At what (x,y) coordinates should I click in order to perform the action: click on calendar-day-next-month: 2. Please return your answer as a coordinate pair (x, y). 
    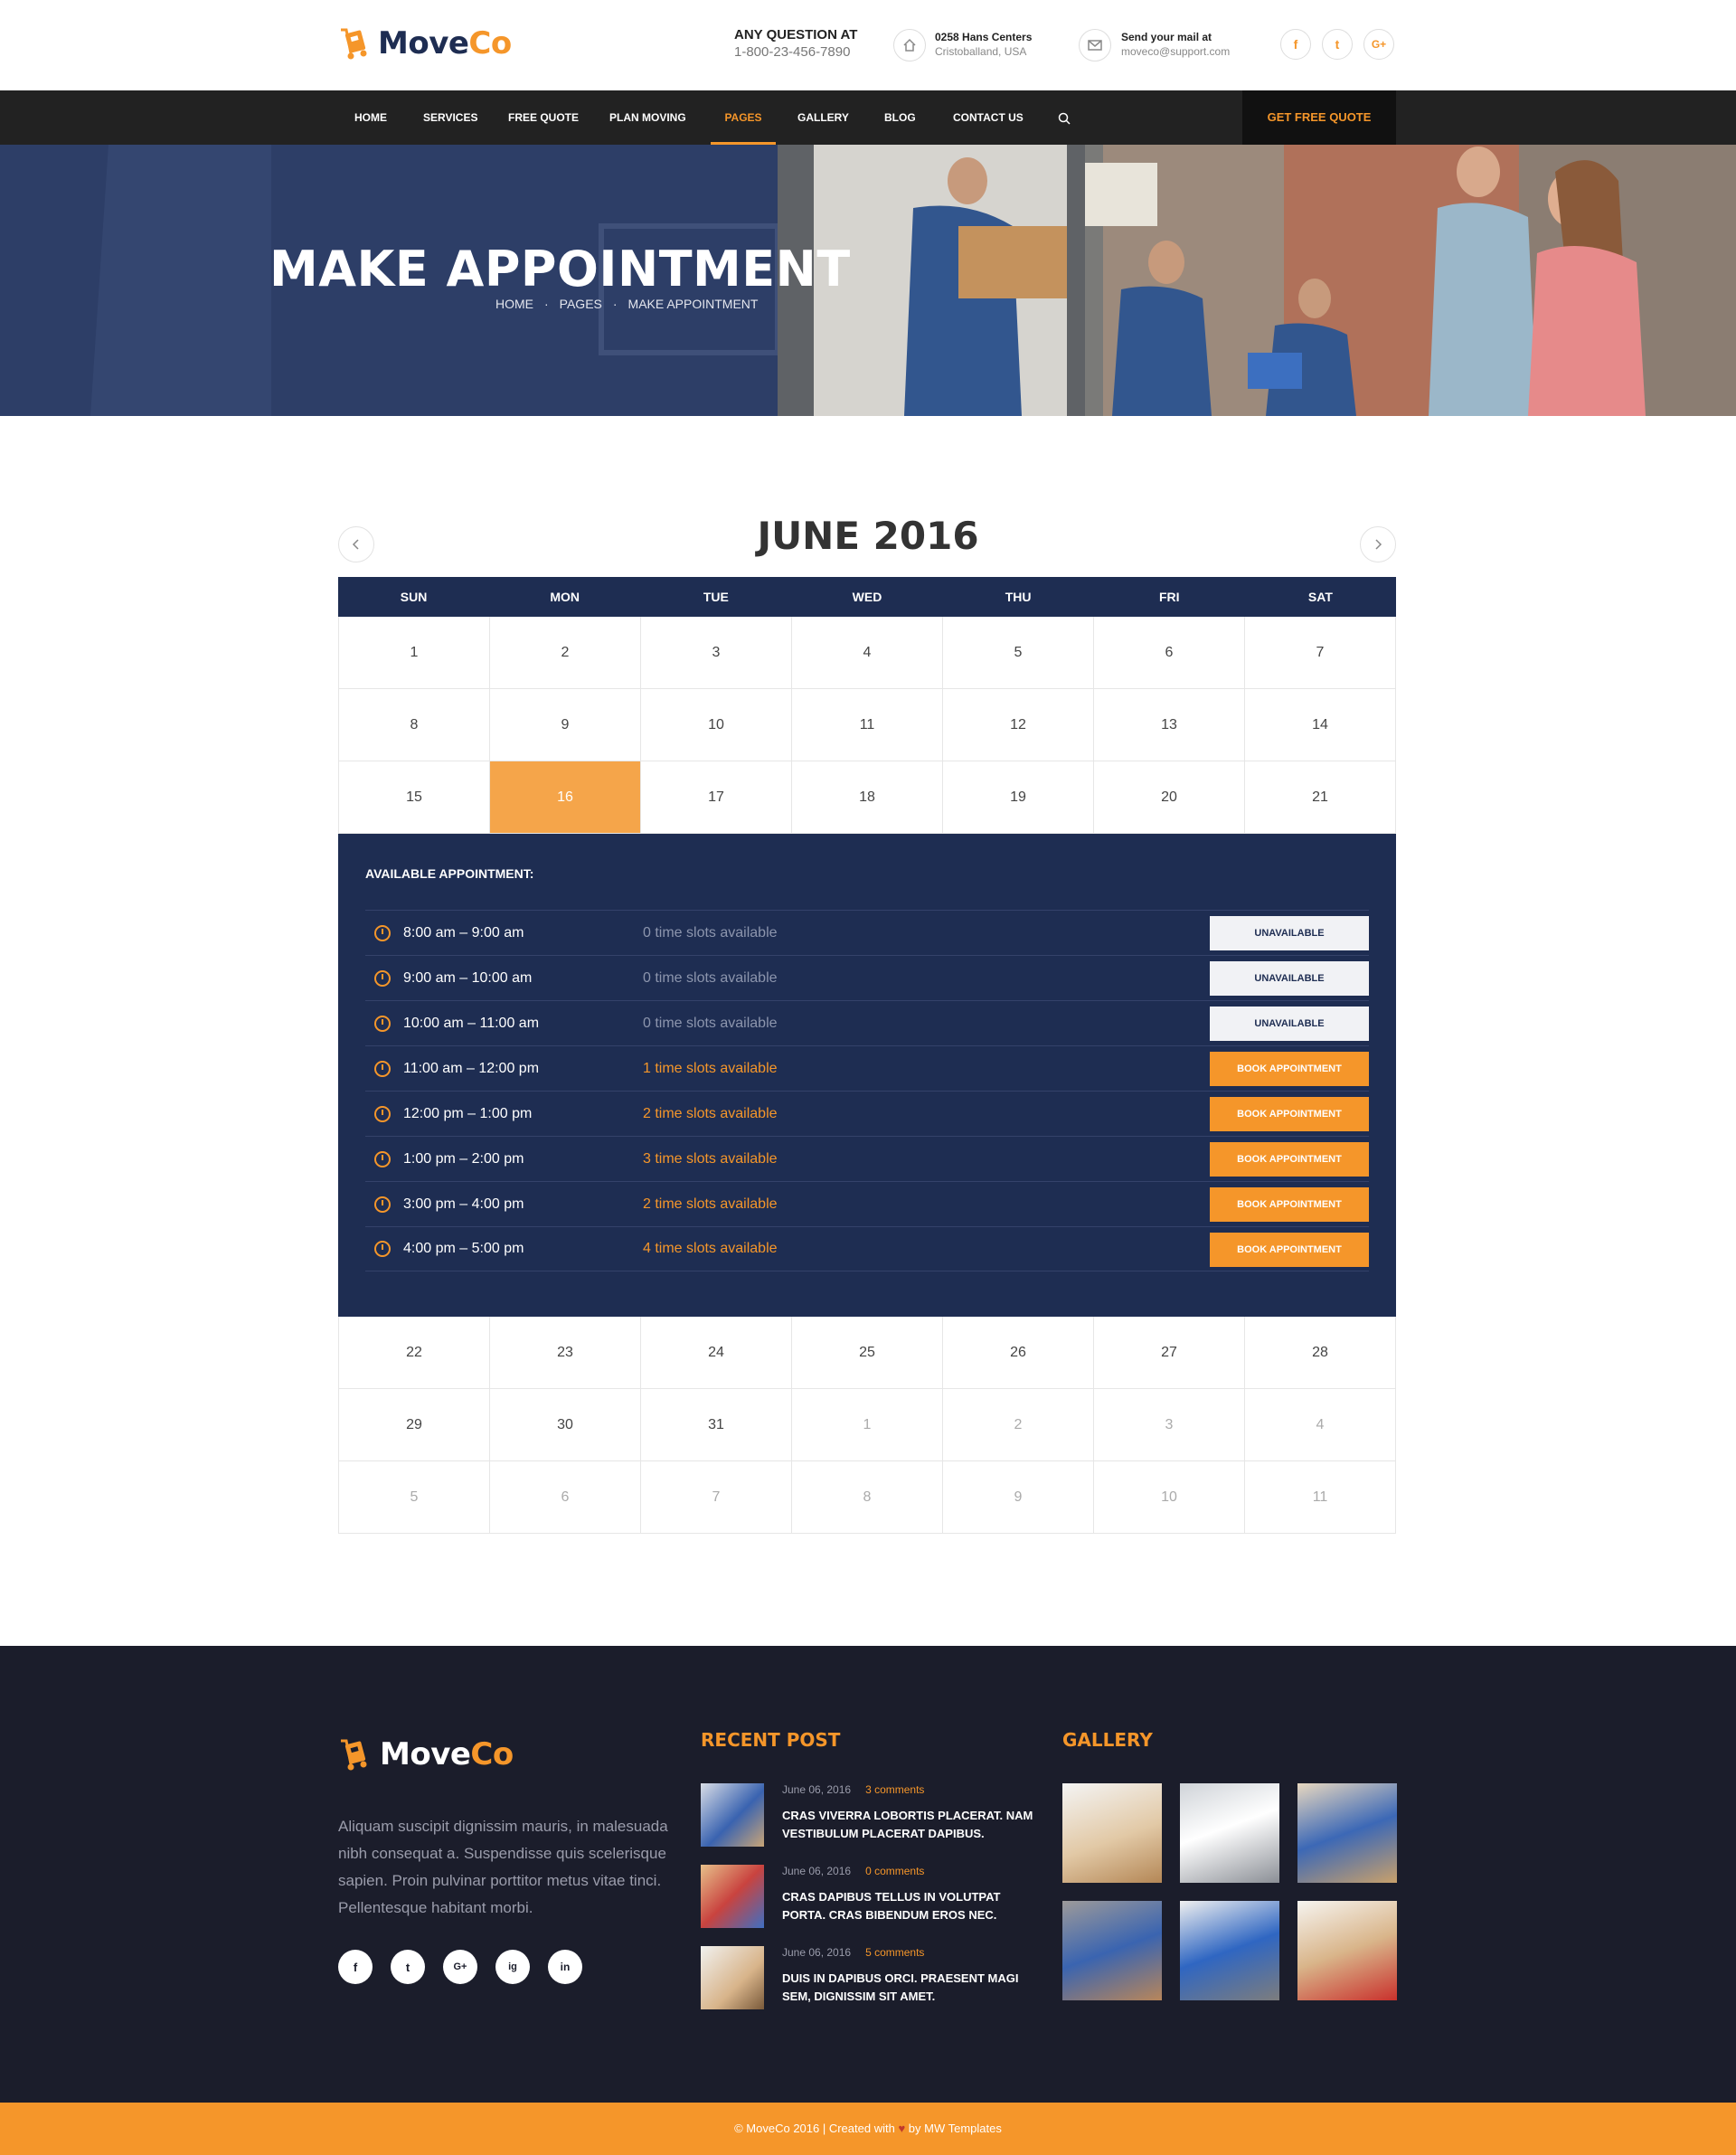
    Looking at the image, I should click on (1018, 1425).